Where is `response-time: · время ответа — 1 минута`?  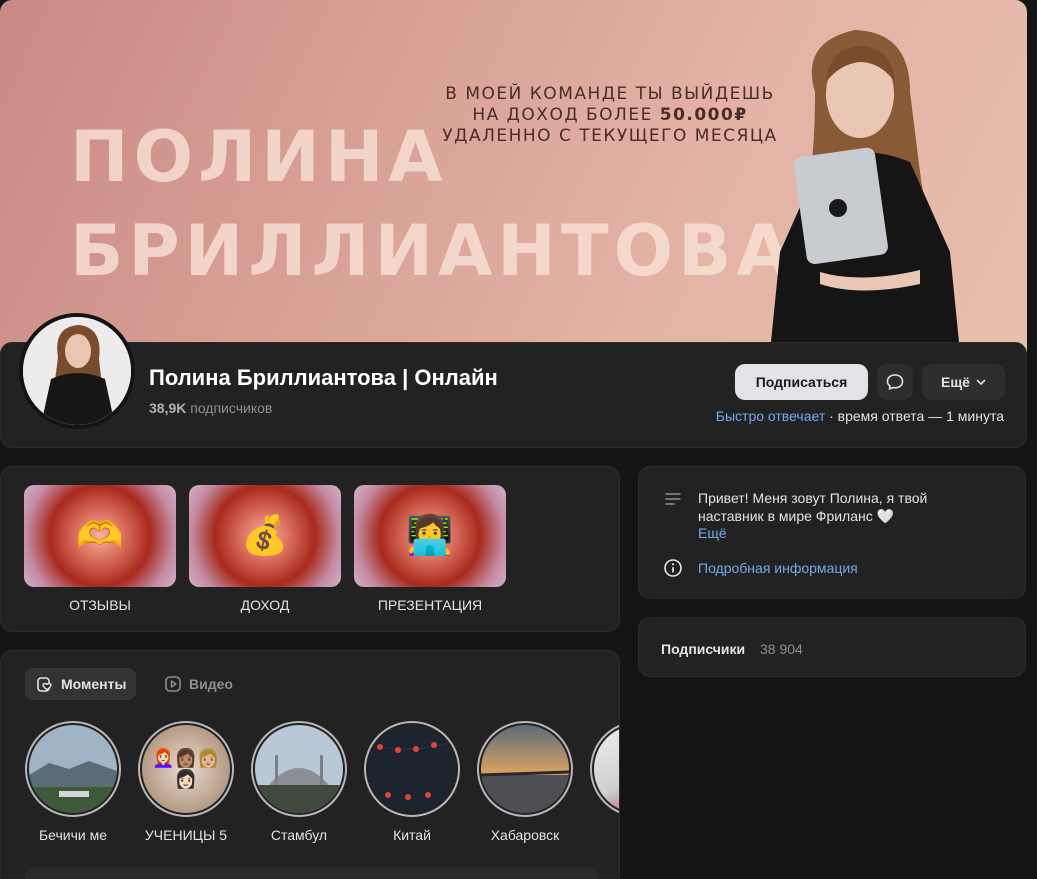 response-time: · время ответа — 1 минута is located at coordinates (916, 416).